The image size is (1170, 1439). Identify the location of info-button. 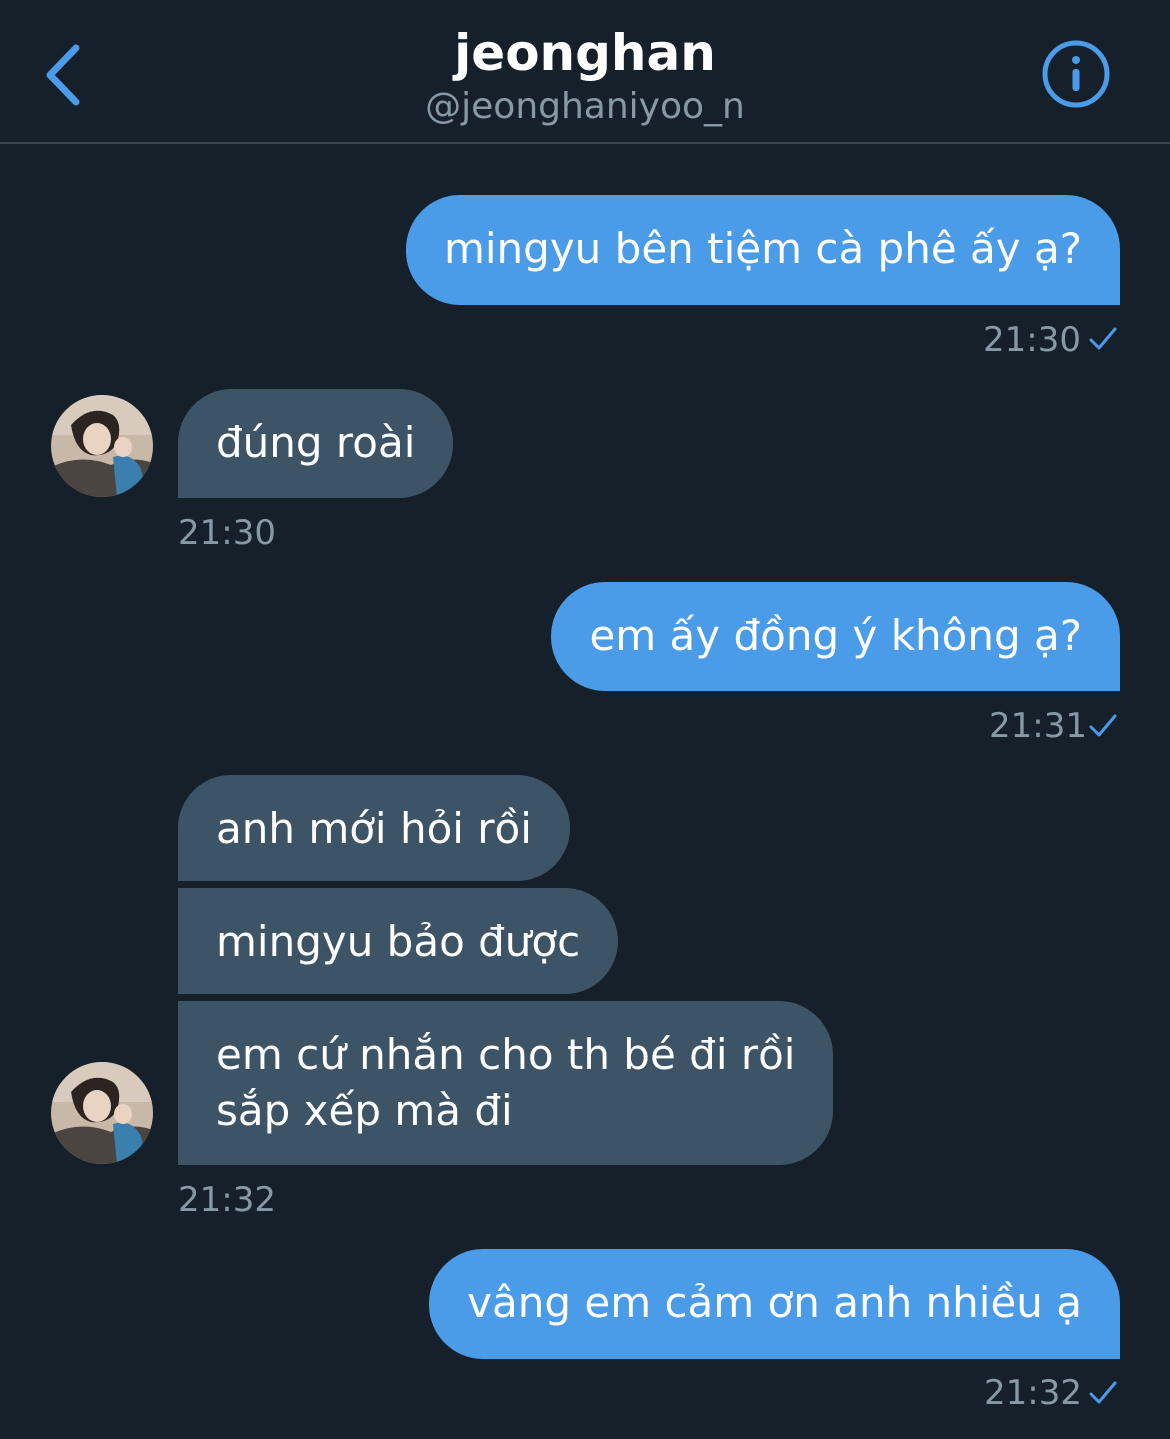
(1076, 74).